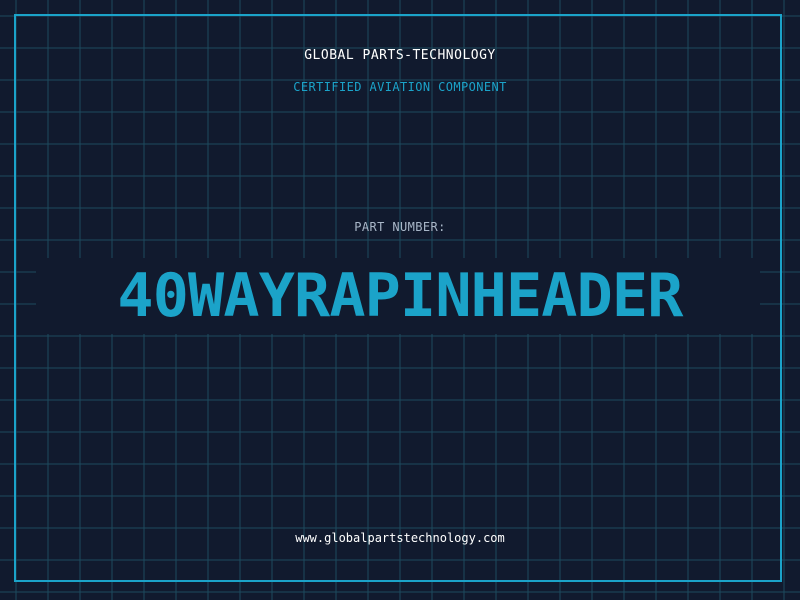  Describe the element at coordinates (400, 296) in the screenshot. I see `part-number-value: 40WAYRAPINHEADER` at that location.